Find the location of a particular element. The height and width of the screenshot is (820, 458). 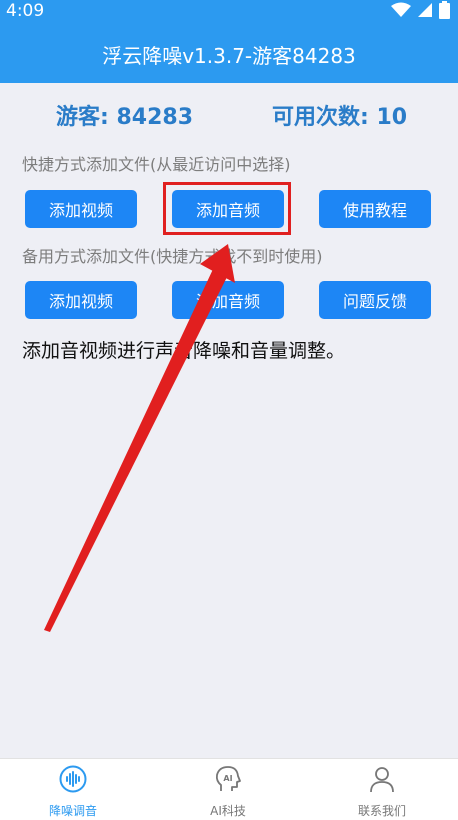

nav-item-denoise: 降噪调音 is located at coordinates (73, 792).